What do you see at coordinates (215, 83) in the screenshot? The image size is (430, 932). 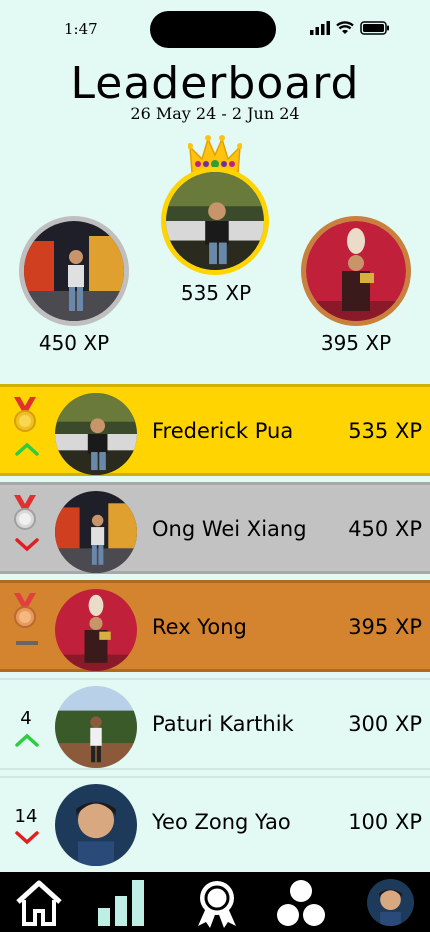 I see `page-title: Leaderboard` at bounding box center [215, 83].